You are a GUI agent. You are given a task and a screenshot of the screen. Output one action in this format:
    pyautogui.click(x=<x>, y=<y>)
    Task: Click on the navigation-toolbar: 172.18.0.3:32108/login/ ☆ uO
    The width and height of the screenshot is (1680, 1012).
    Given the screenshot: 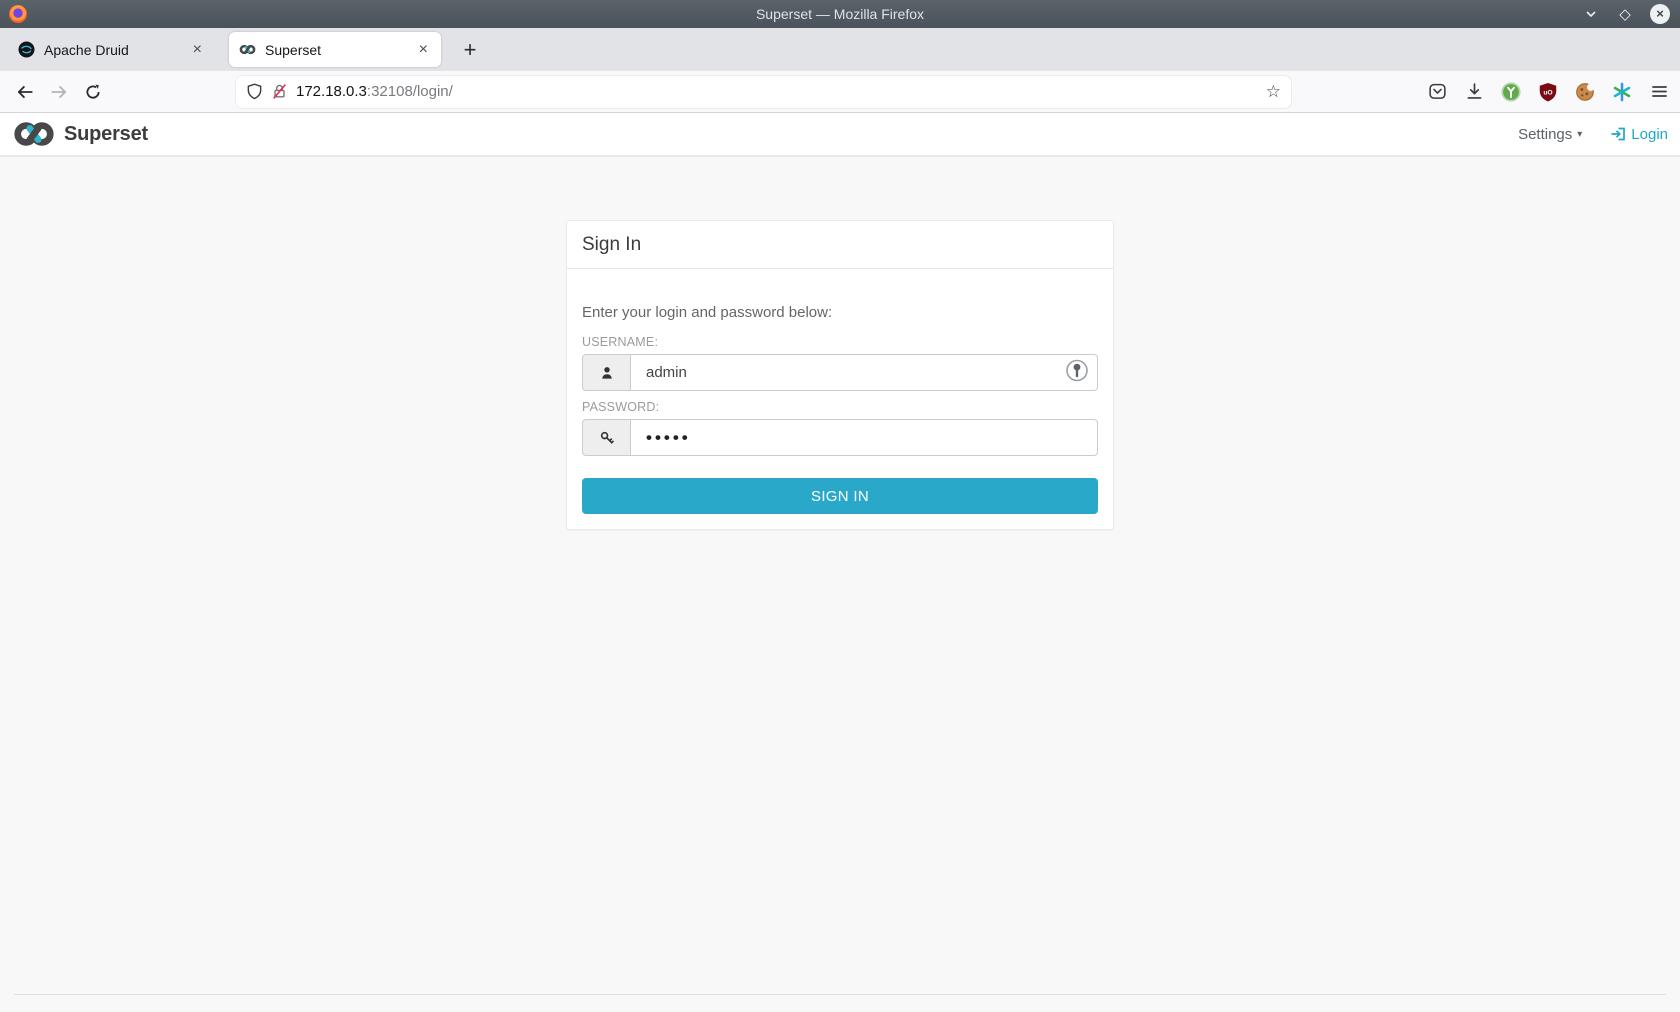 What is the action you would take?
    pyautogui.click(x=840, y=92)
    